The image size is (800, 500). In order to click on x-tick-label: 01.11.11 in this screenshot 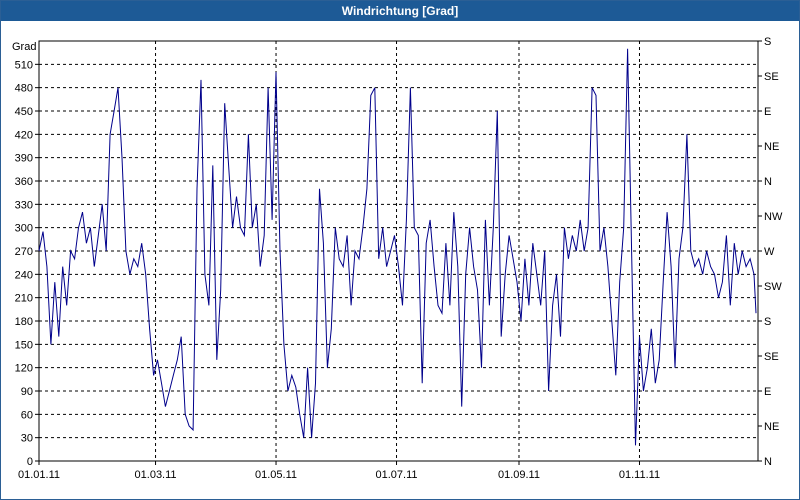, I will do `click(639, 475)`.